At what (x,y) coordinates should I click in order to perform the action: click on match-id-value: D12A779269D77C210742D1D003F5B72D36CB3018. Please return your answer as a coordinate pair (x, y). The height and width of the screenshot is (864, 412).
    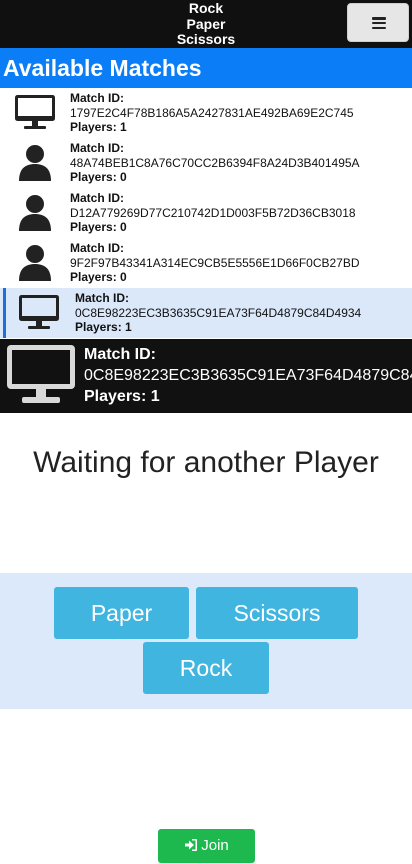
    Looking at the image, I should click on (213, 212).